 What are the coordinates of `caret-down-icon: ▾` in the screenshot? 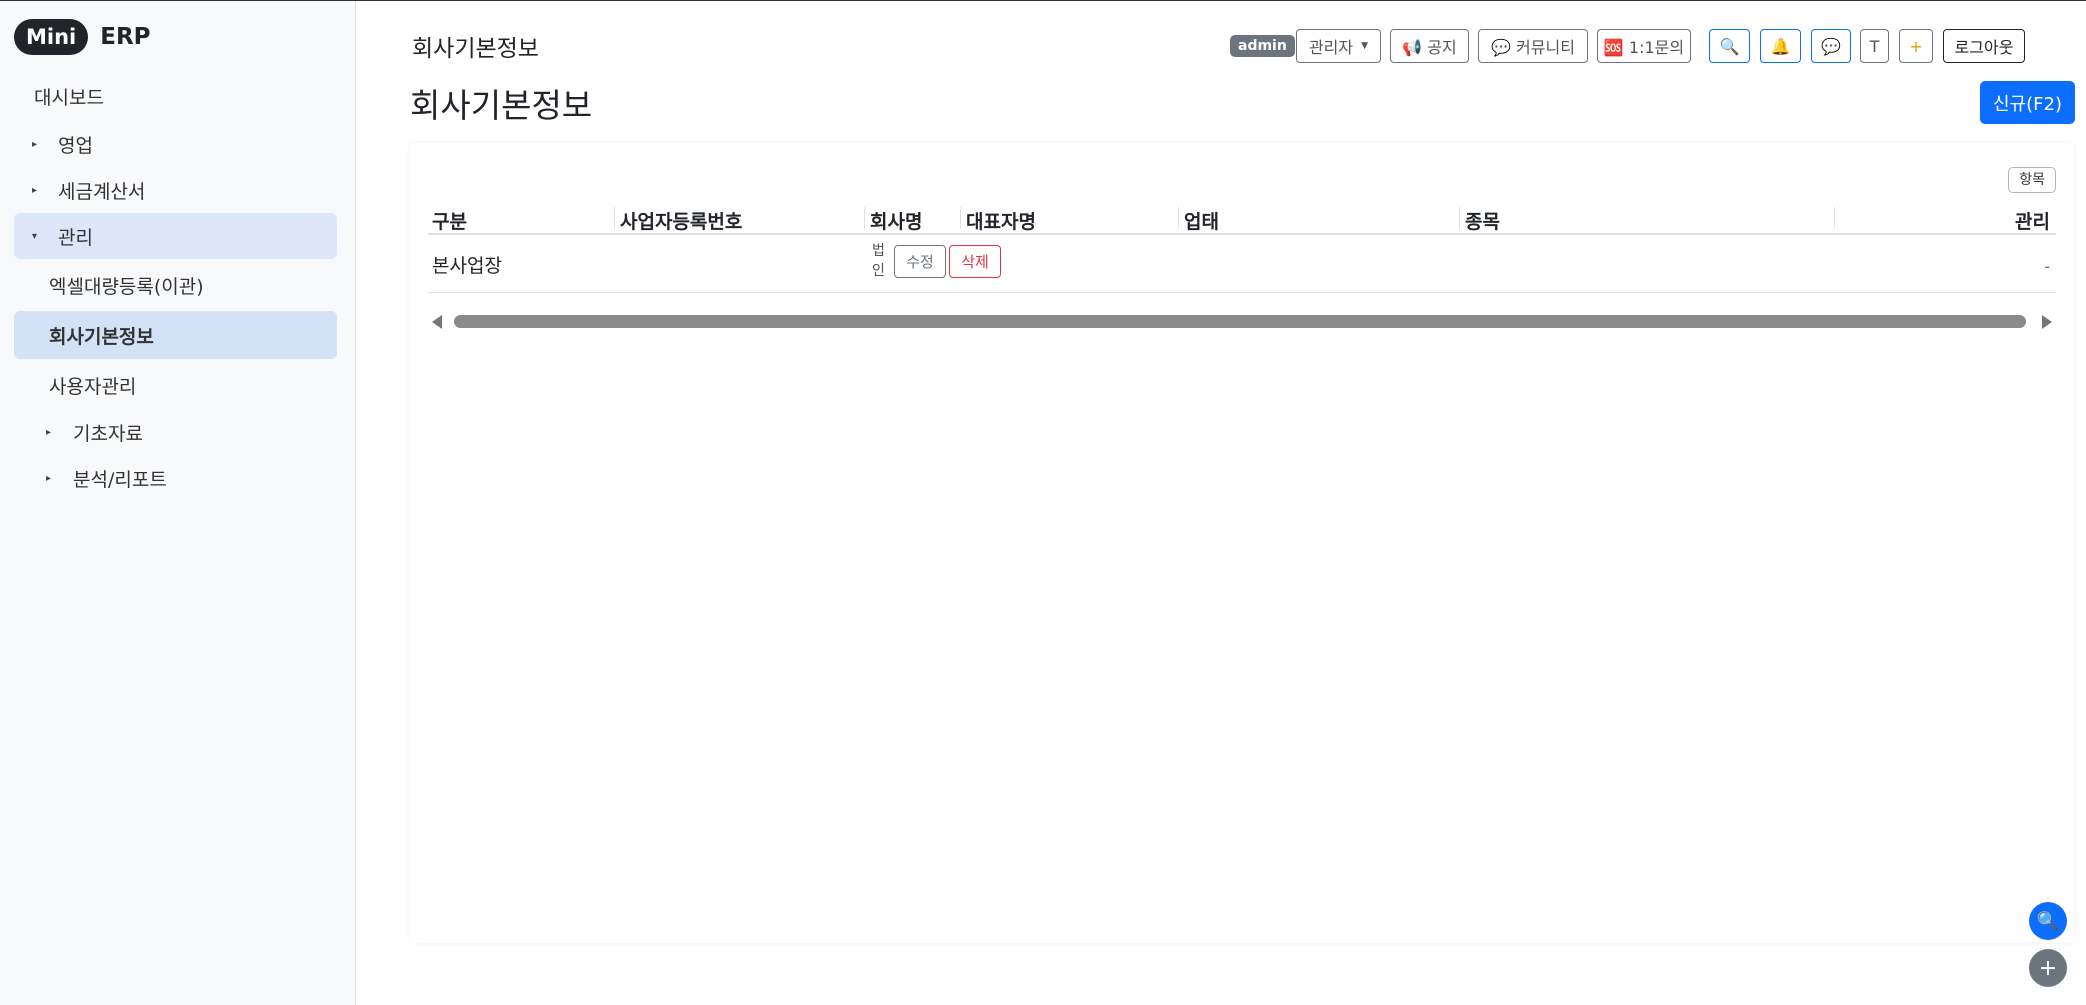 It's located at (35, 236).